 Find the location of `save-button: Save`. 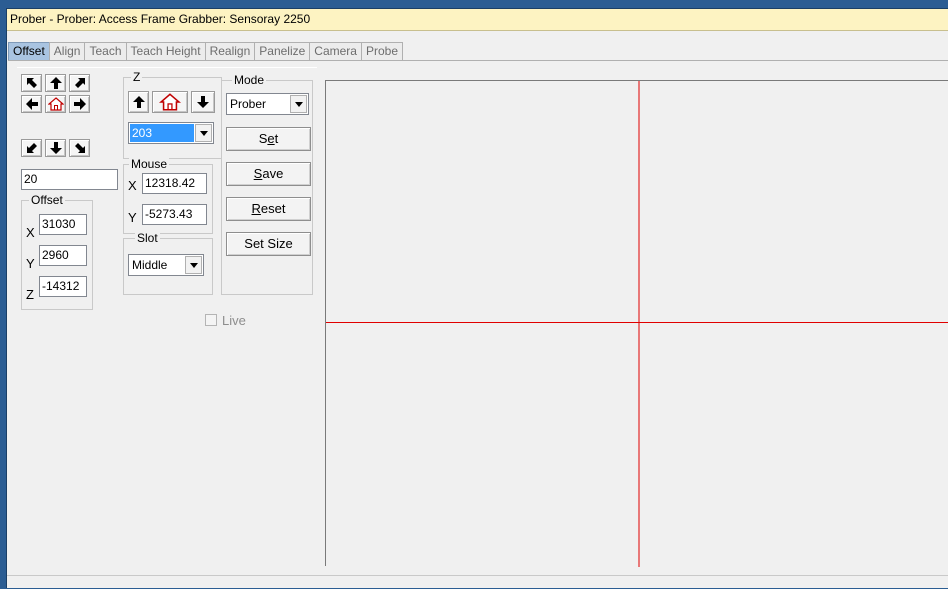

save-button: Save is located at coordinates (268, 174).